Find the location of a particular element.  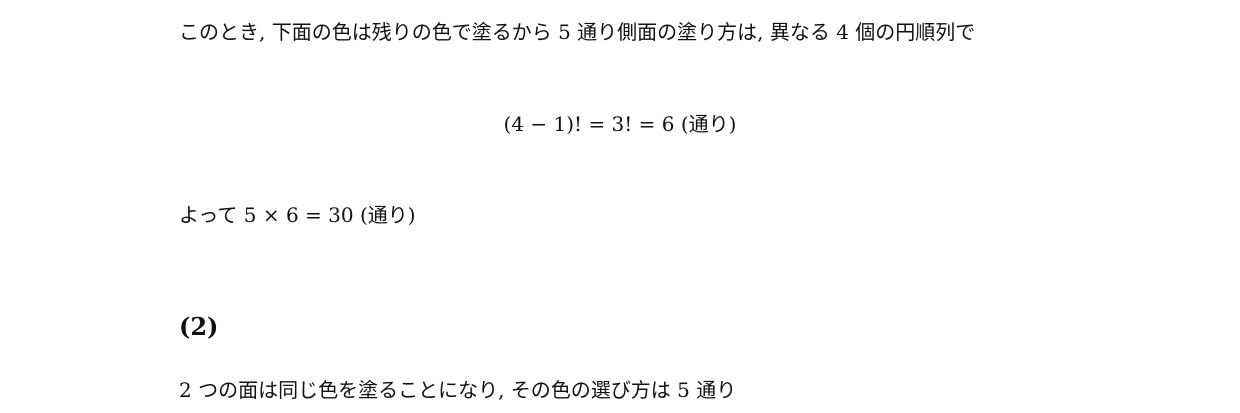

display-equation: (4 − 1)! = 3! = 6 (通り) is located at coordinates (620, 124).